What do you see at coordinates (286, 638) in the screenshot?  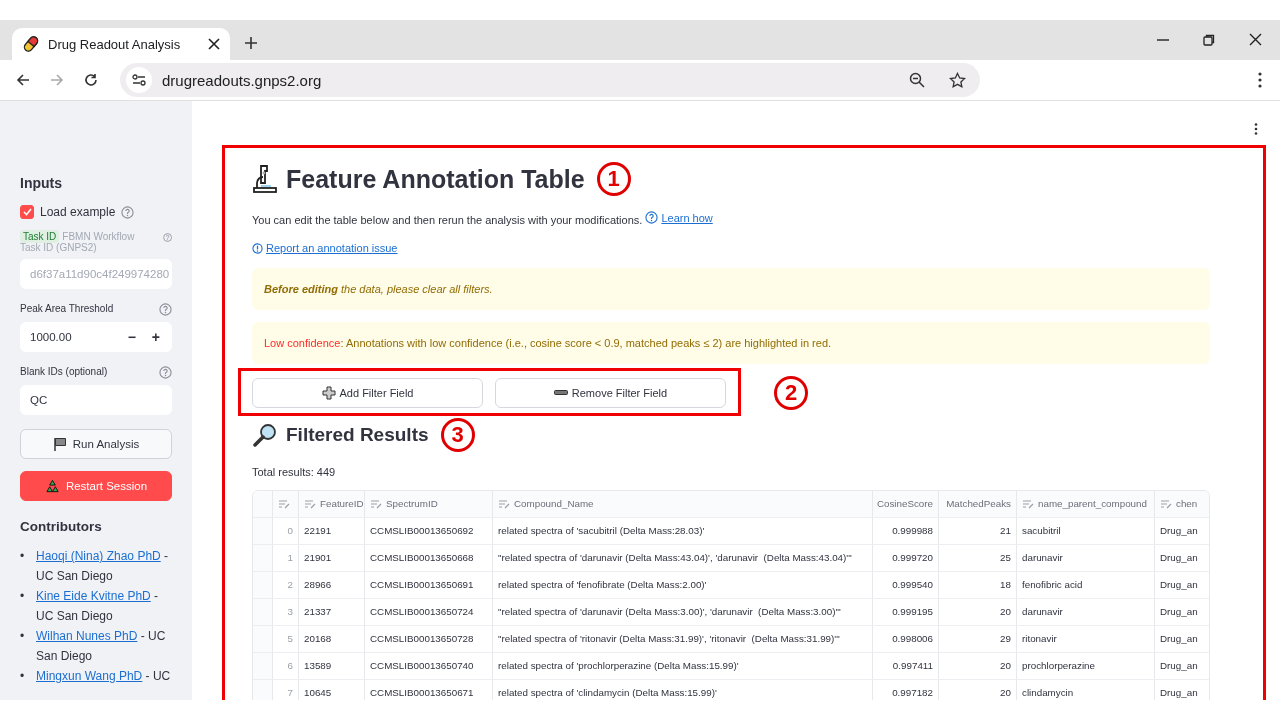 I see `row-index: 5` at bounding box center [286, 638].